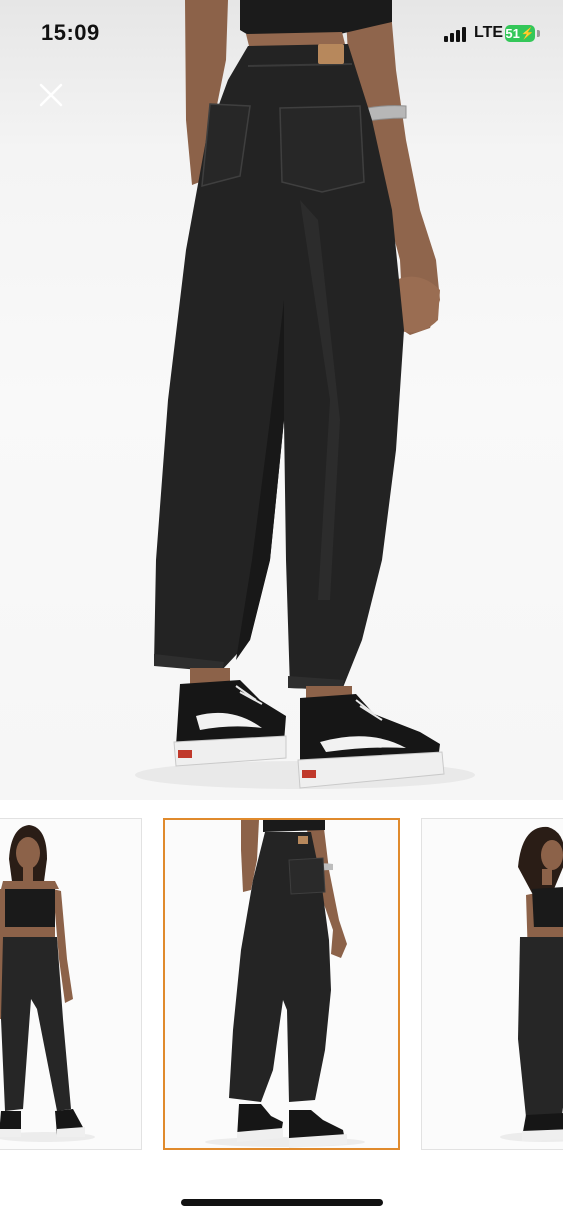 The height and width of the screenshot is (1218, 563). I want to click on status-time: 15:09, so click(70, 32).